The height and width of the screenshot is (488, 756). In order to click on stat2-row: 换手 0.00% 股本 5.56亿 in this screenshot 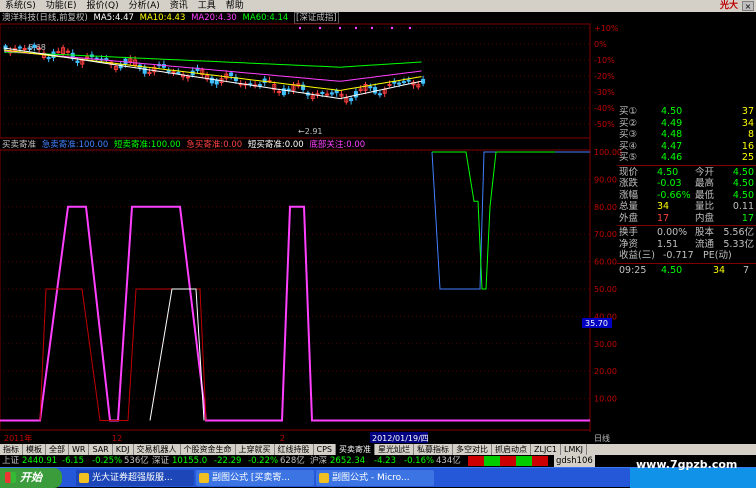, I will do `click(686, 233)`.